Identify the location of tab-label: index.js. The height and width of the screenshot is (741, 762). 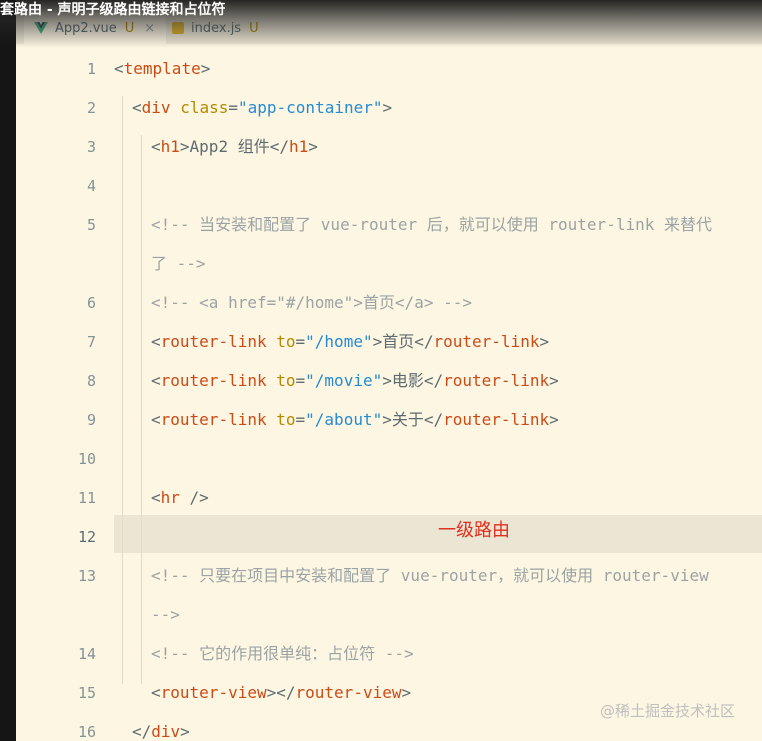
(216, 28).